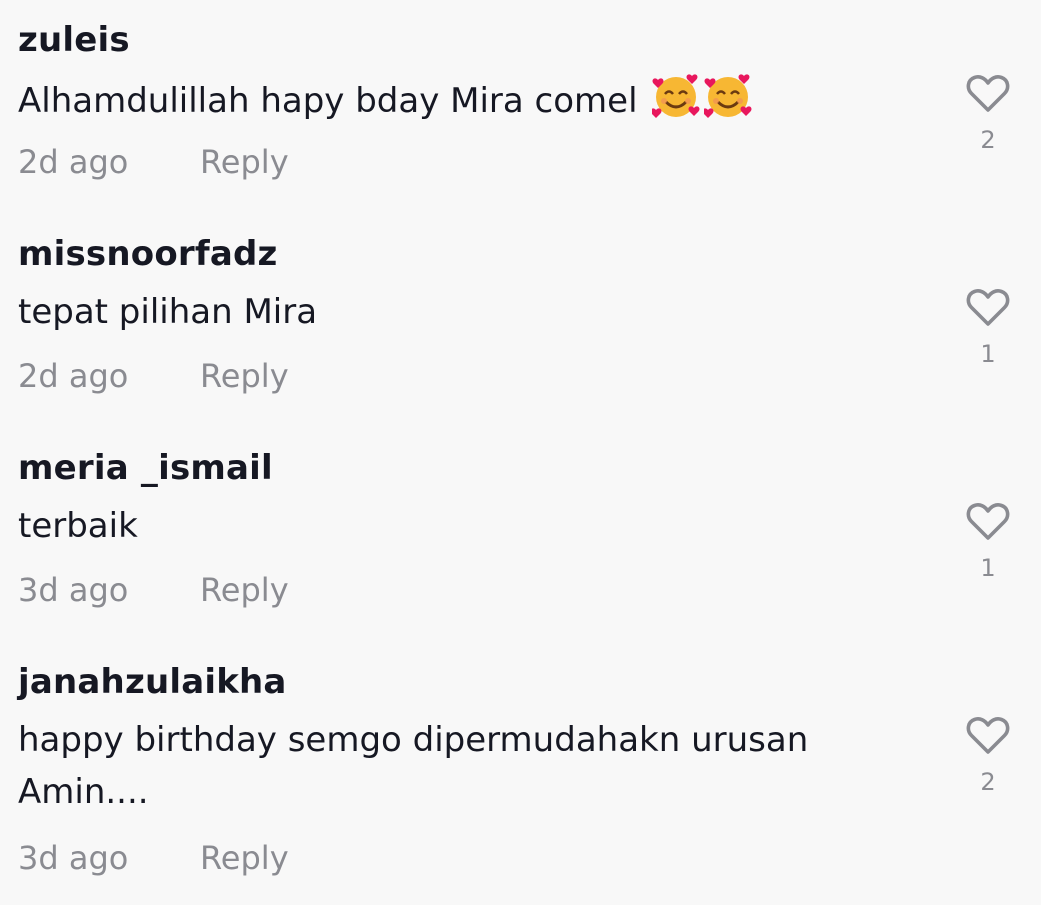 This screenshot has height=905, width=1041. I want to click on comment-text: terbaik, so click(78, 526).